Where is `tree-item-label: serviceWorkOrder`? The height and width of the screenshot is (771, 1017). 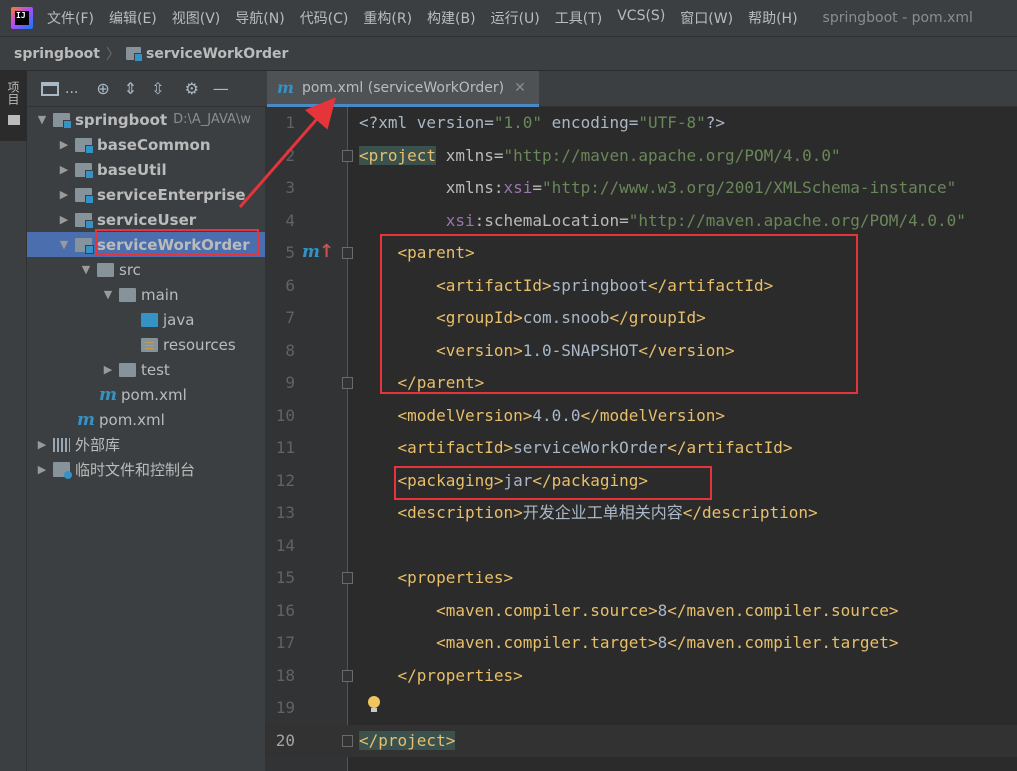
tree-item-label: serviceWorkOrder is located at coordinates (173, 244).